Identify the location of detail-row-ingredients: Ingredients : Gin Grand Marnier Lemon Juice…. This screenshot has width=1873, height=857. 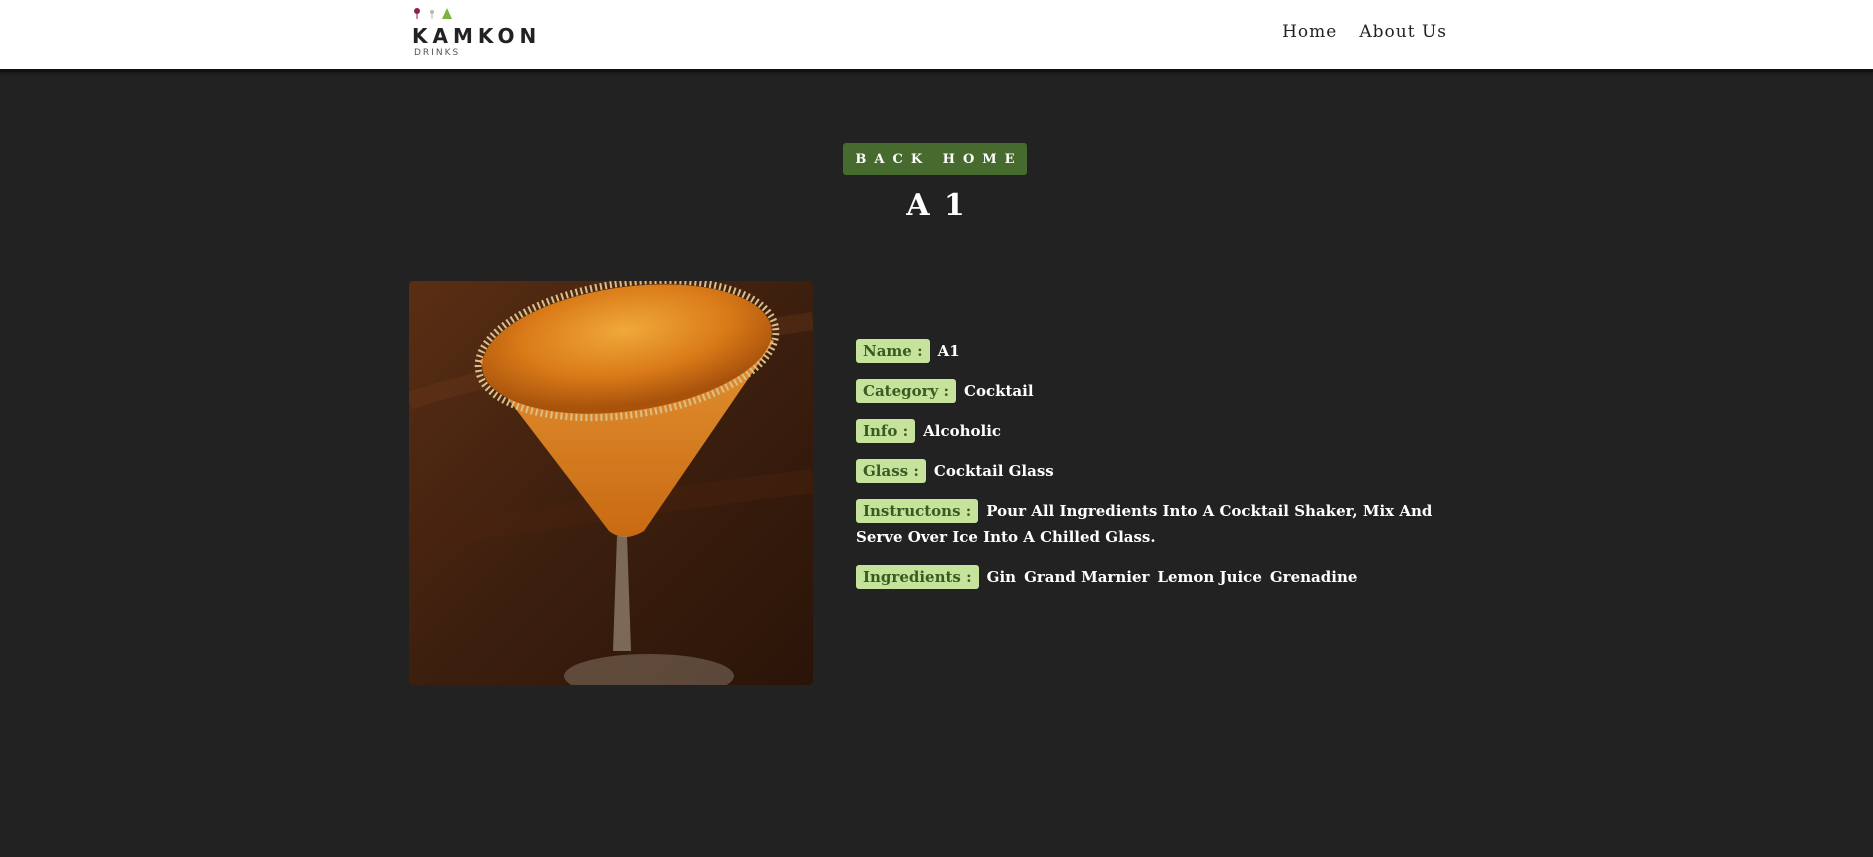
(1156, 577).